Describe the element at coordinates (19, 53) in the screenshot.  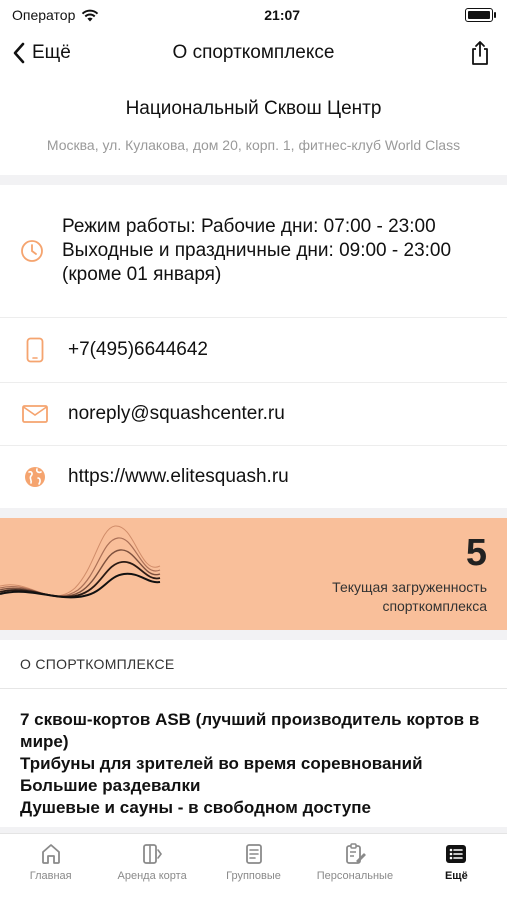
I see `chevron-left-icon` at that location.